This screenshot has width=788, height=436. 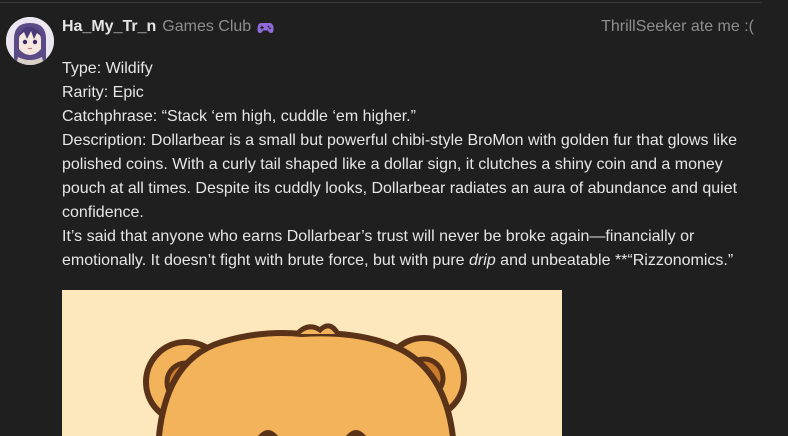 What do you see at coordinates (614, 260) in the screenshot?
I see `trust-text-end: and unbeatable **“Rizzonomics.”` at bounding box center [614, 260].